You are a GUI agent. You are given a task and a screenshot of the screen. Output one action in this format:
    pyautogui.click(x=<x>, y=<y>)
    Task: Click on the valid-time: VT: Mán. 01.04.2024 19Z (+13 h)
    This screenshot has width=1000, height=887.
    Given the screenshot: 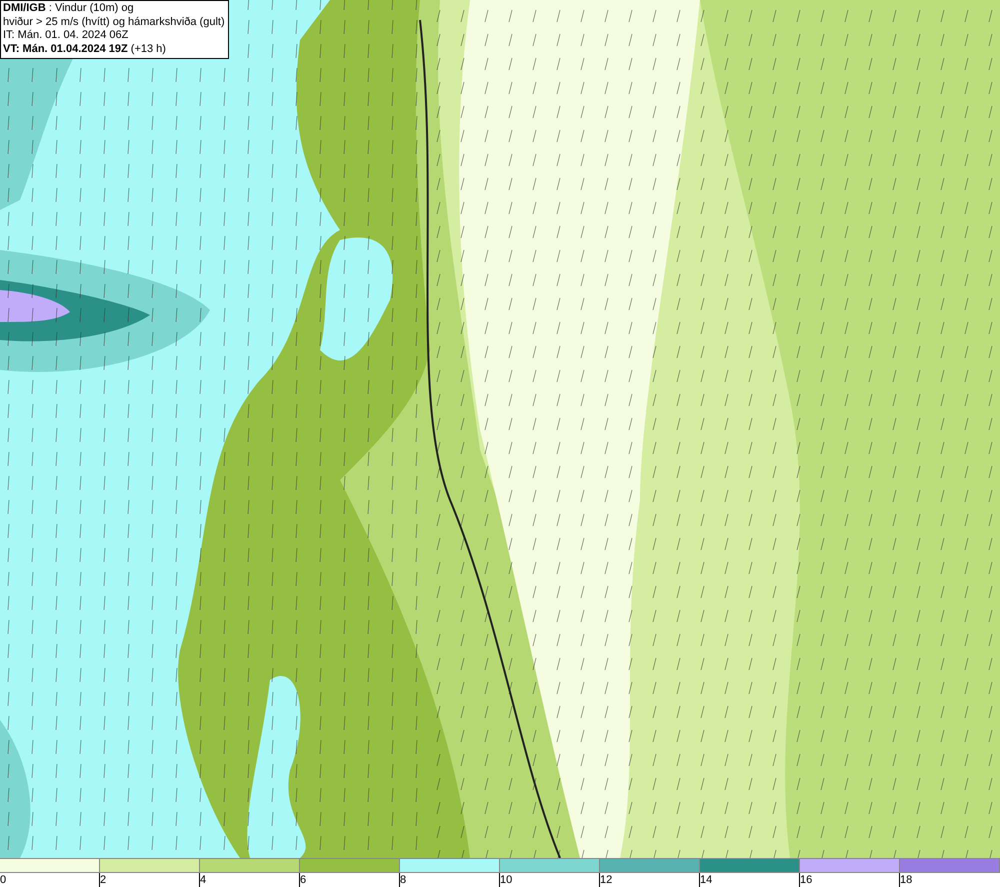 What is the action you would take?
    pyautogui.click(x=85, y=49)
    